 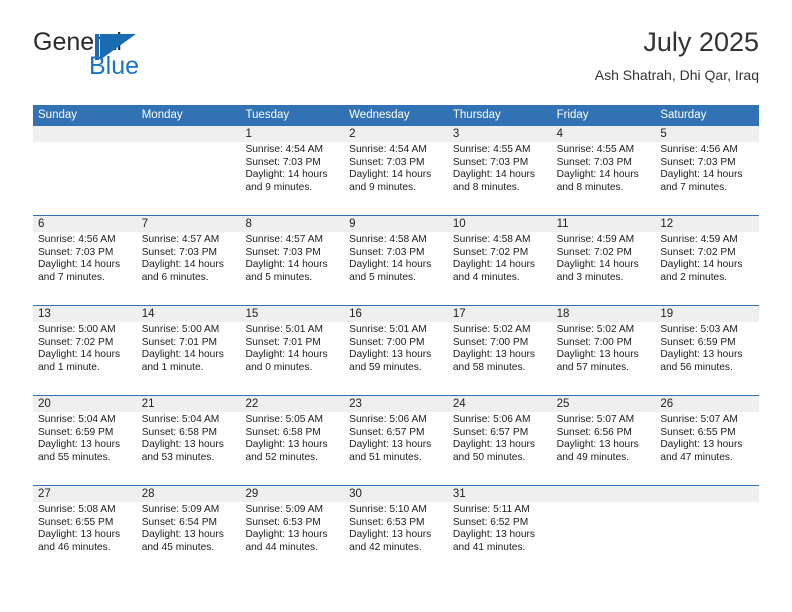 What do you see at coordinates (355, 314) in the screenshot?
I see `day-number: 16` at bounding box center [355, 314].